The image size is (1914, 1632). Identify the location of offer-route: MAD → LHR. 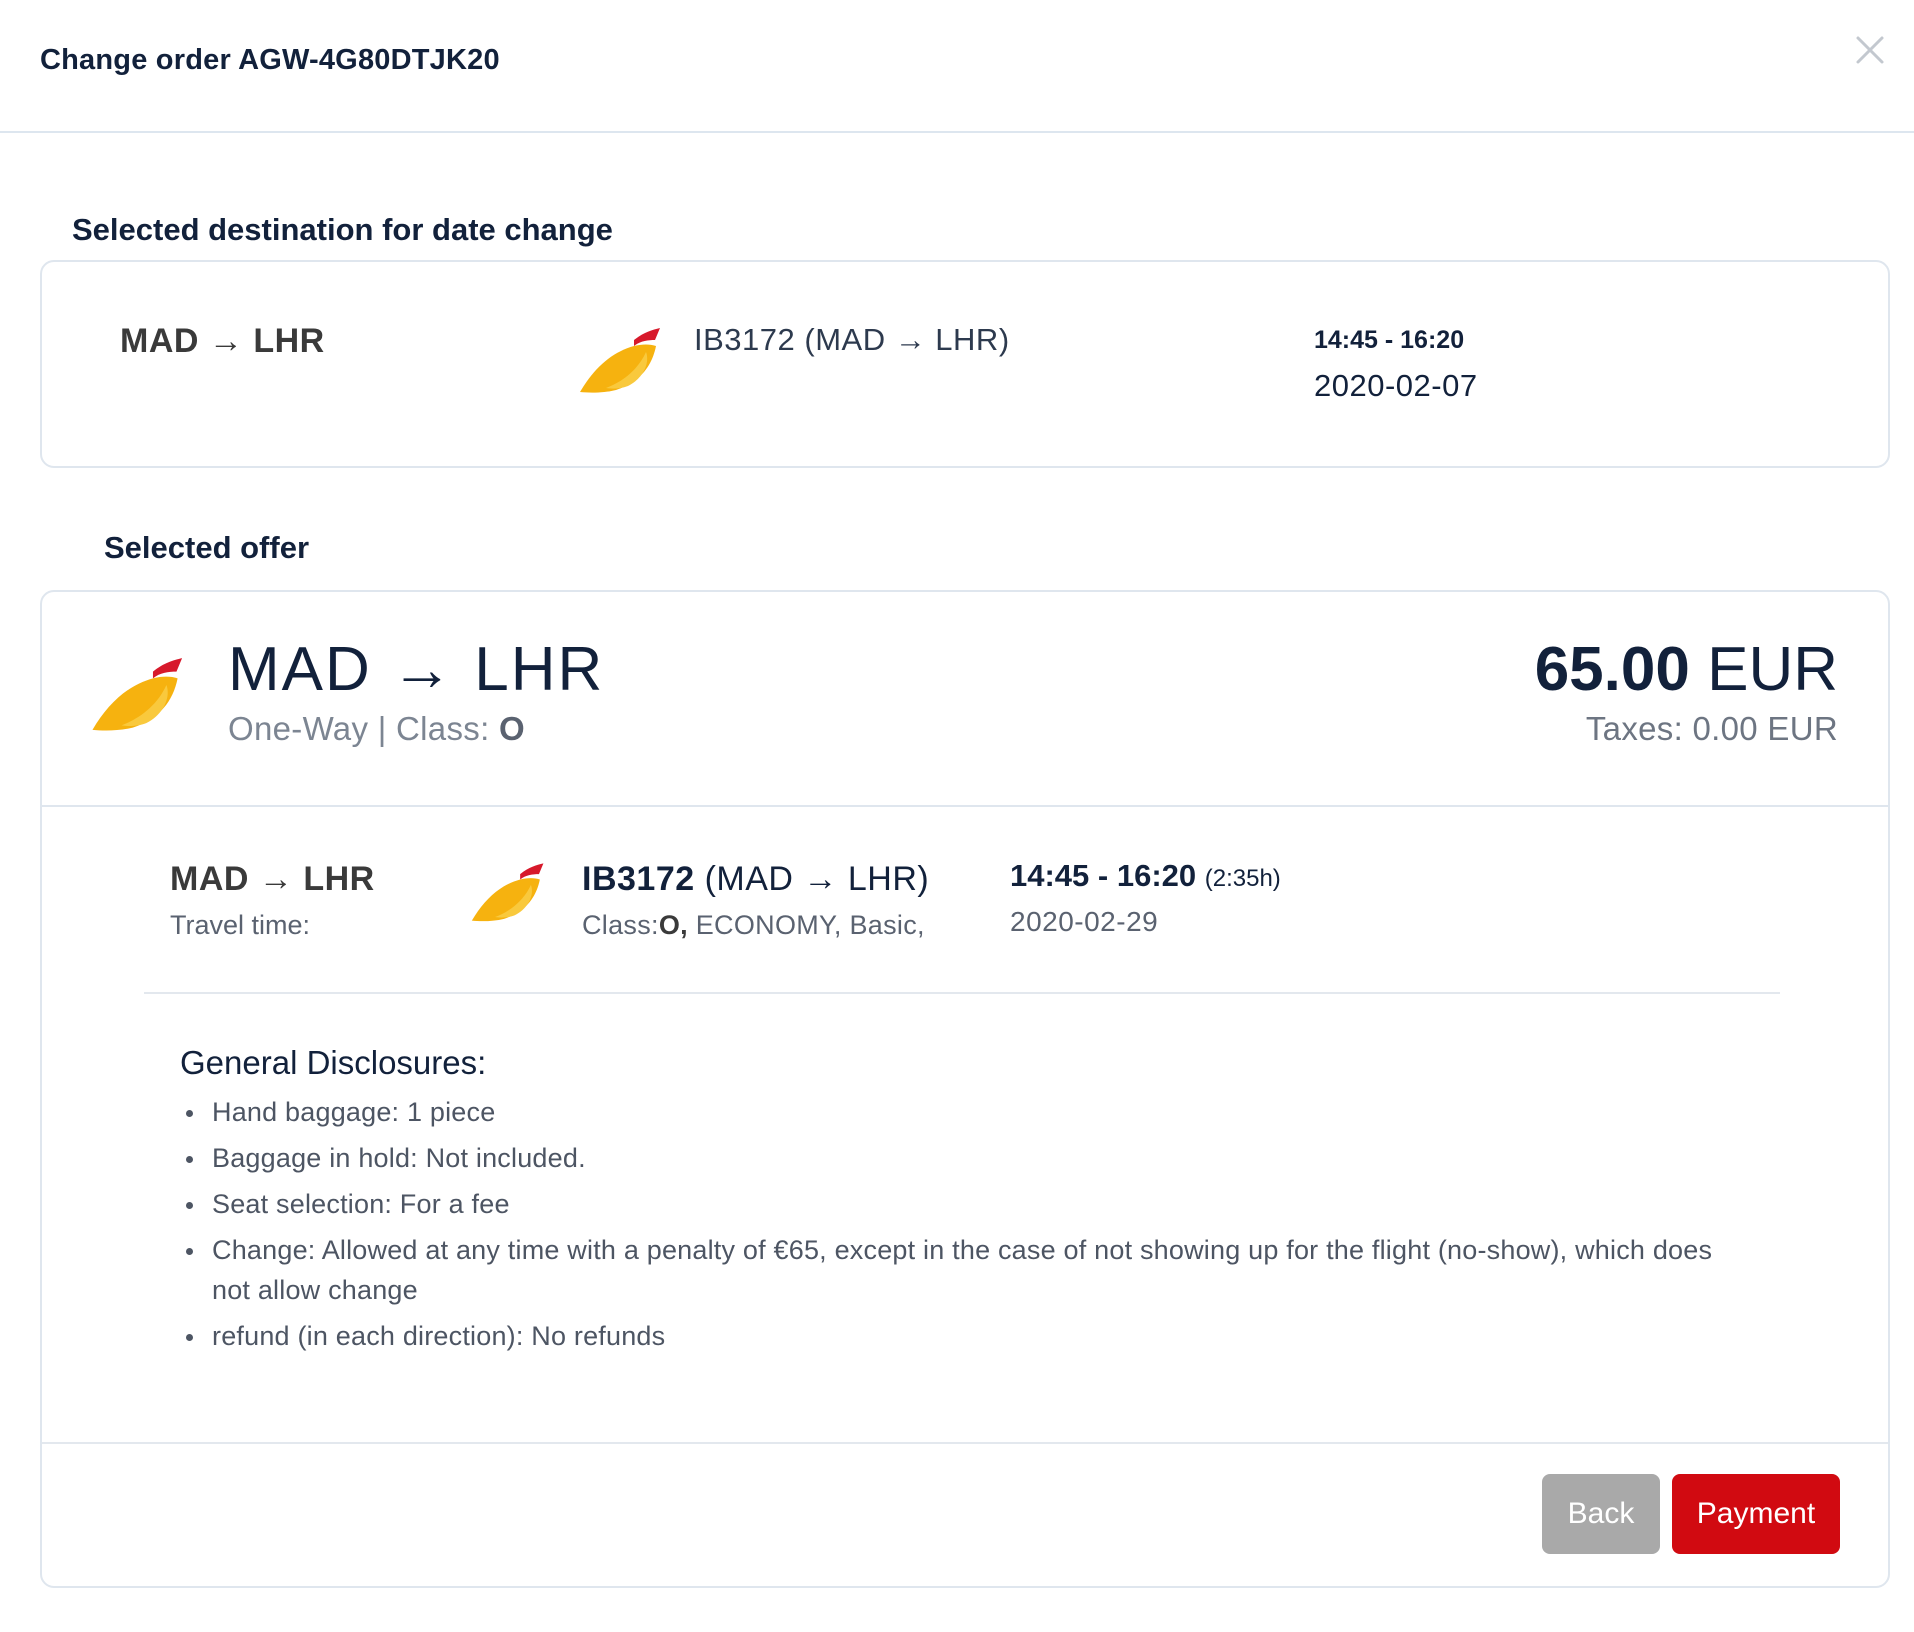
(416, 669).